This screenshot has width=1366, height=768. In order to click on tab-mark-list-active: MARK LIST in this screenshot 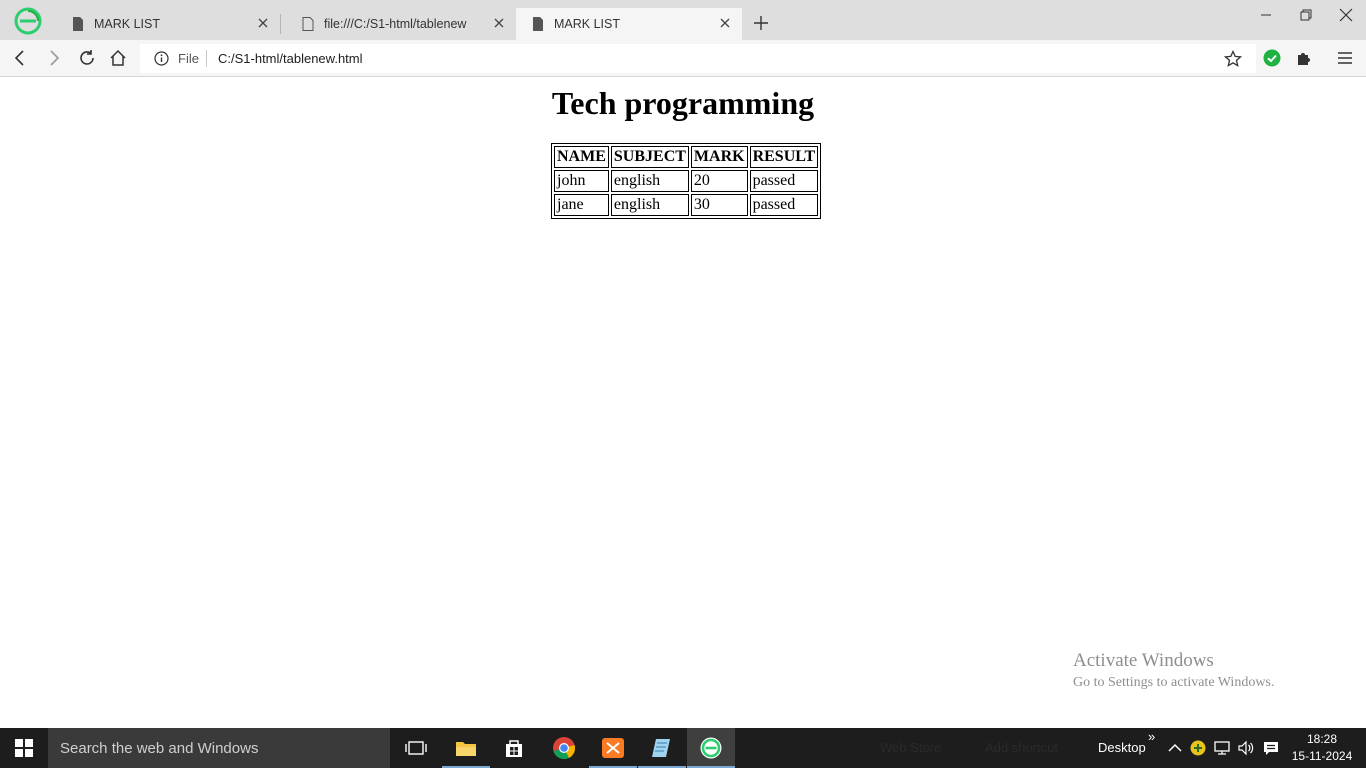, I will do `click(629, 24)`.